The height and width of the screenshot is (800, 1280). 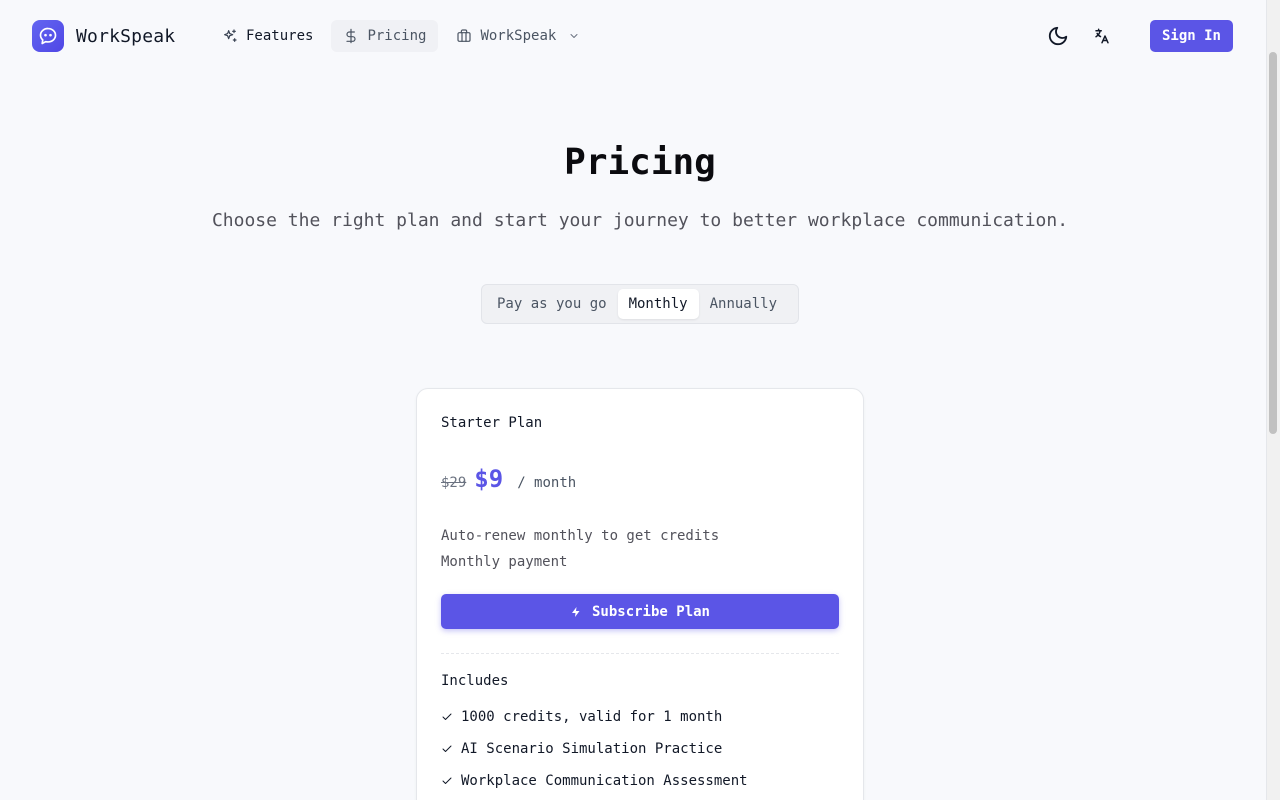 I want to click on feature-item: Workplace Communication Assessment, so click(x=594, y=781).